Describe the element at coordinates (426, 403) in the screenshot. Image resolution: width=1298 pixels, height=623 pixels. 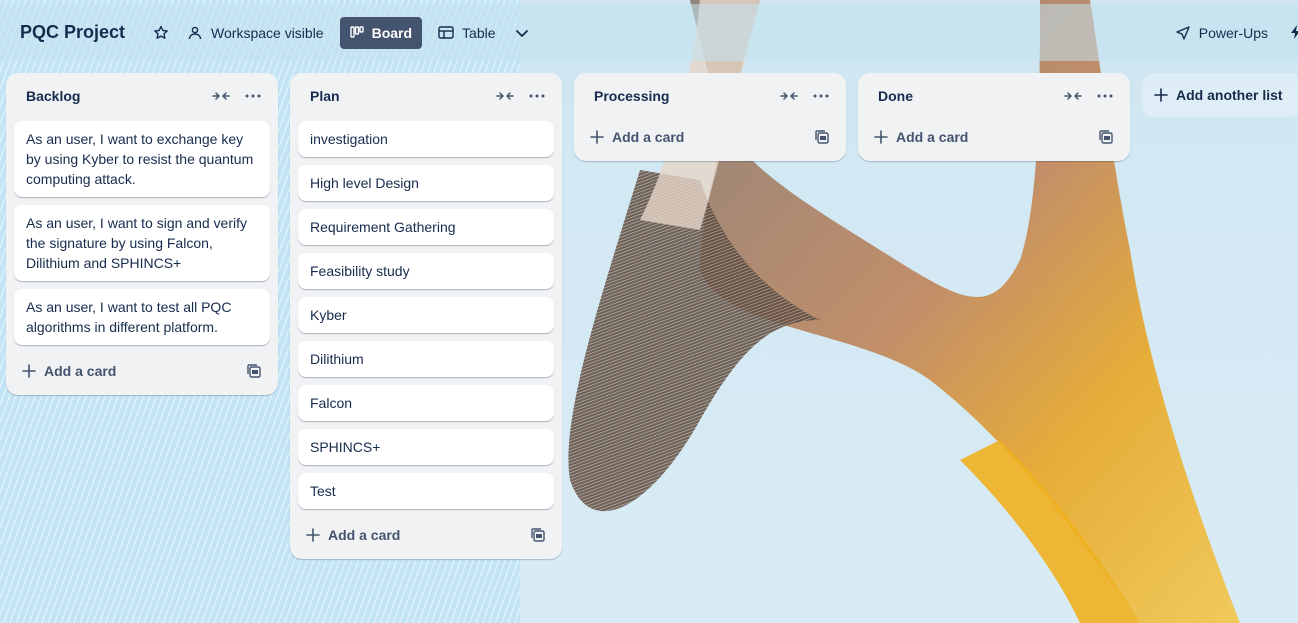
I see `card: Falcon` at that location.